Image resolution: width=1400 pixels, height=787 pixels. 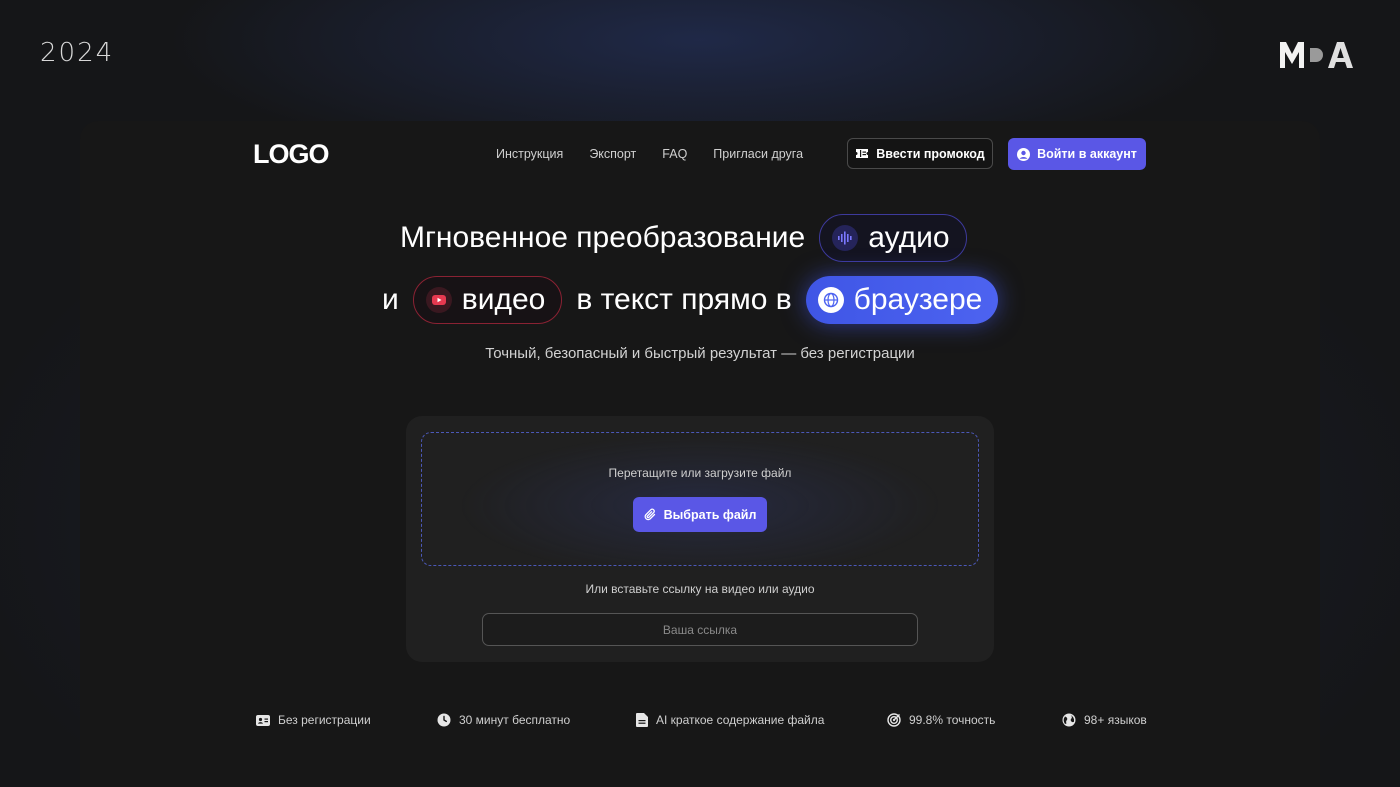 I want to click on browser-pill: браузере, so click(x=902, y=300).